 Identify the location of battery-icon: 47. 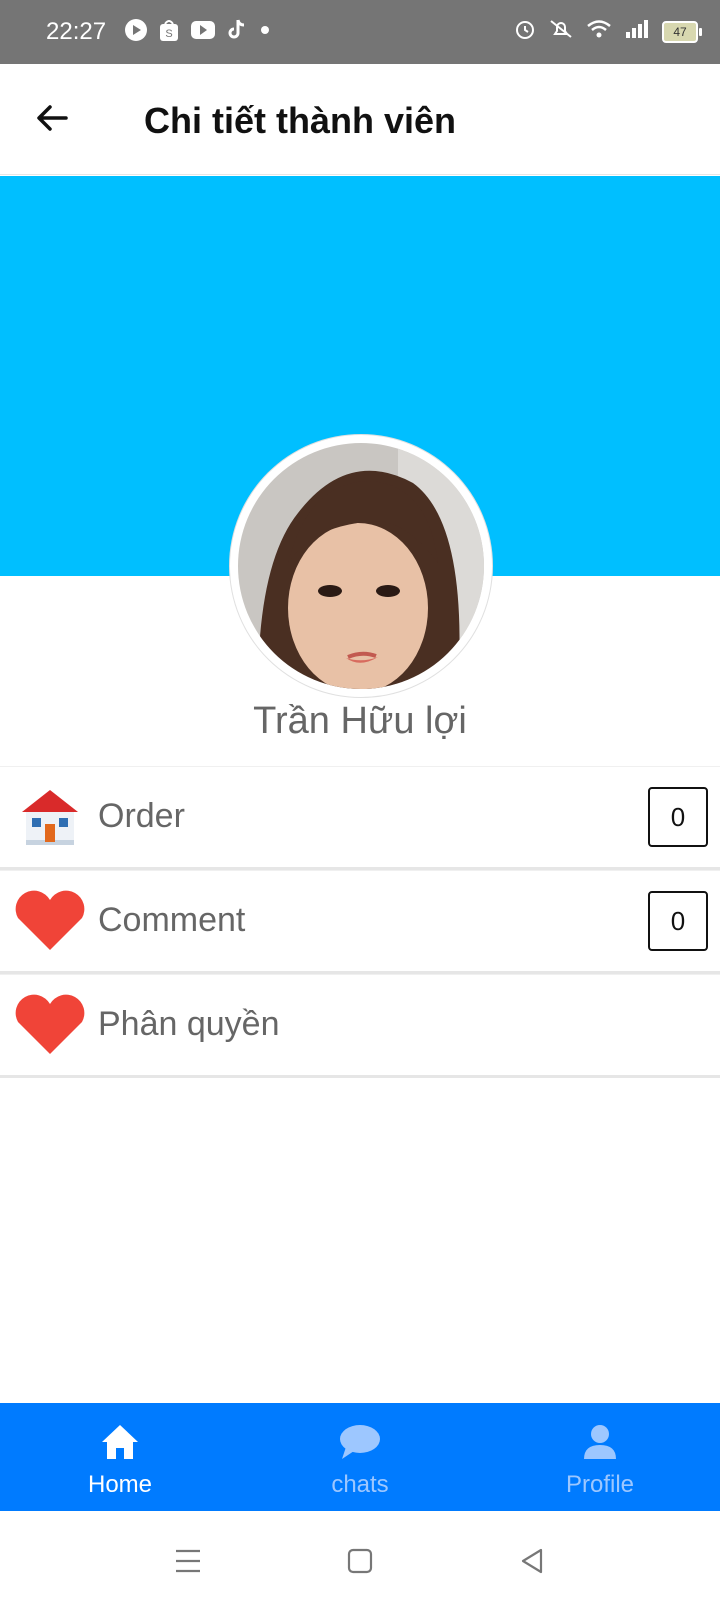
(682, 31).